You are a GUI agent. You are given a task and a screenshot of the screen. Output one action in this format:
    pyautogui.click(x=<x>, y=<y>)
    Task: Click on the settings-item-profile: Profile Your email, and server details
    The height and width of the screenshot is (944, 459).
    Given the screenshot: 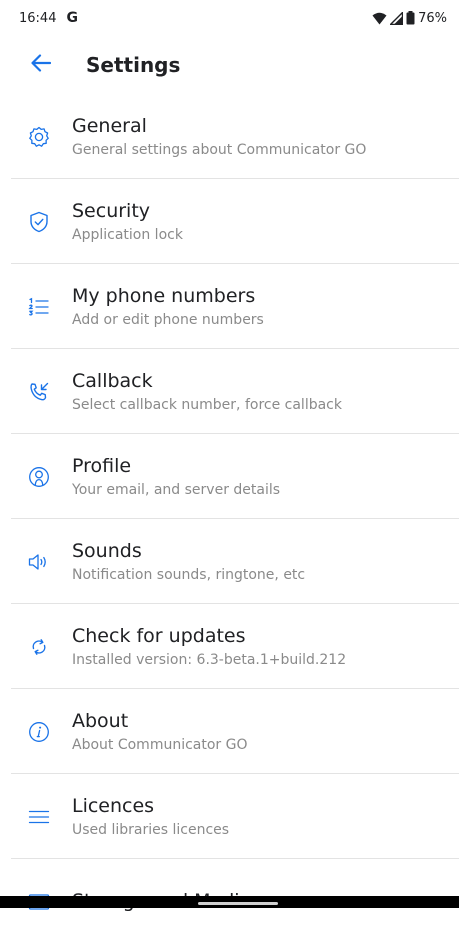 What is the action you would take?
    pyautogui.click(x=229, y=476)
    